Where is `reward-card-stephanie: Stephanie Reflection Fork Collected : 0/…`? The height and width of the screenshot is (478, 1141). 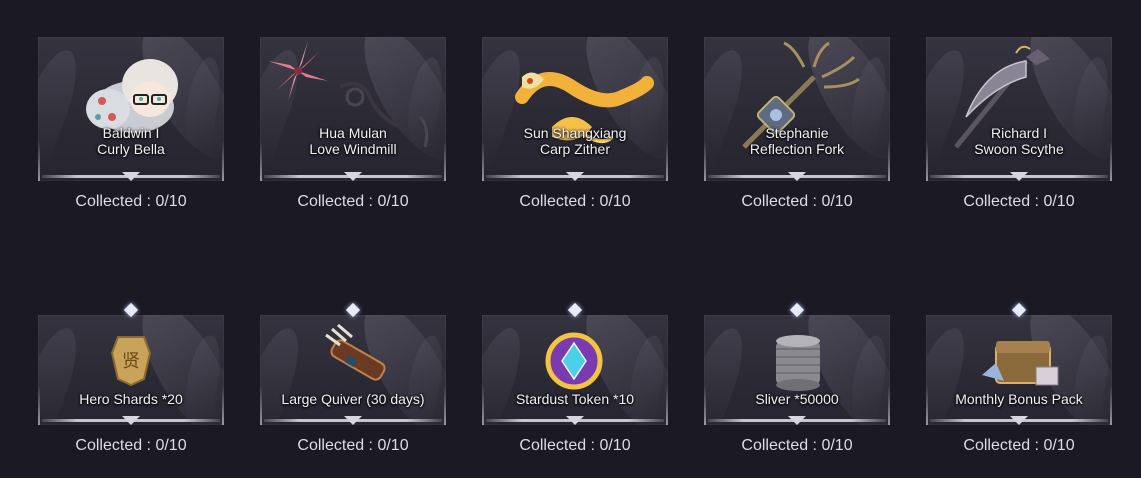
reward-card-stephanie: Stephanie Reflection Fork Collected : 0/… is located at coordinates (797, 124).